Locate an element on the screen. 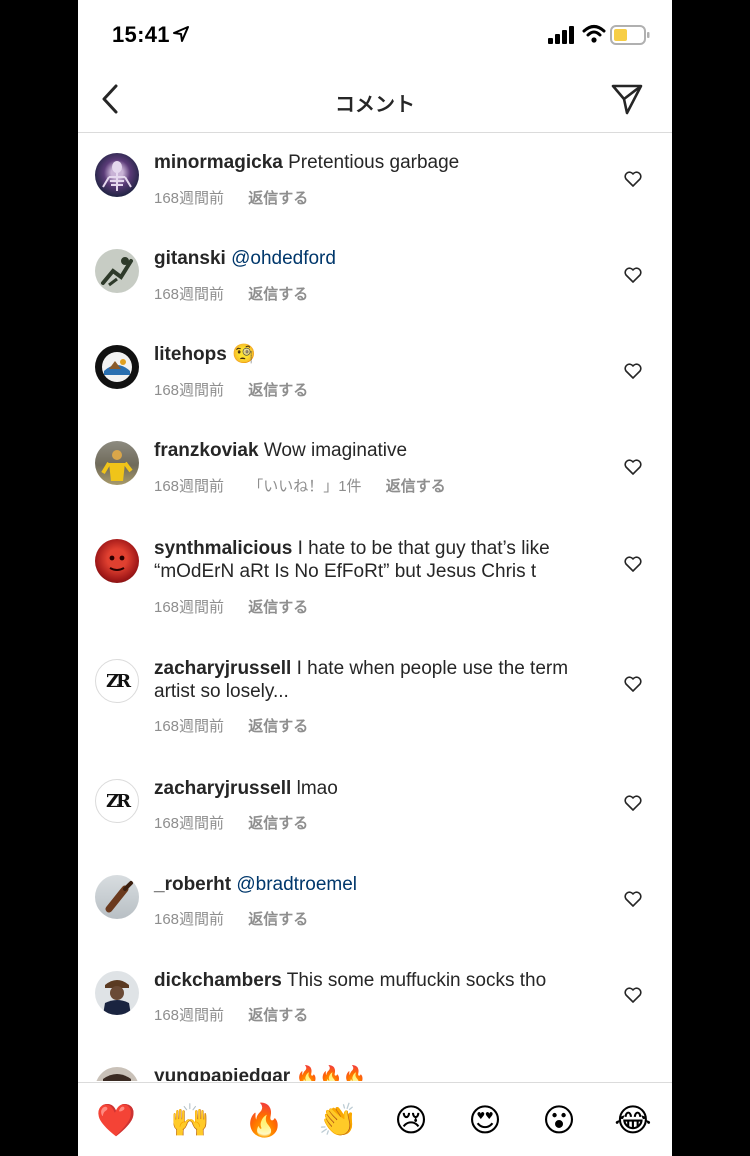 This screenshot has height=1156, width=750. emoji-reaction-bar: ❤️ 🙌 🔥 👏 😢 😍 😮 😂 is located at coordinates (375, 1119).